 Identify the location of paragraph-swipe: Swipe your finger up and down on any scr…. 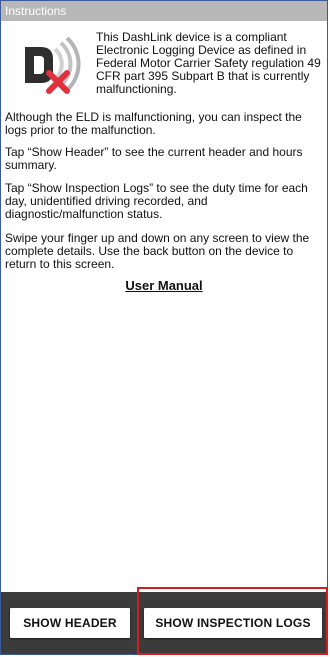
(157, 251).